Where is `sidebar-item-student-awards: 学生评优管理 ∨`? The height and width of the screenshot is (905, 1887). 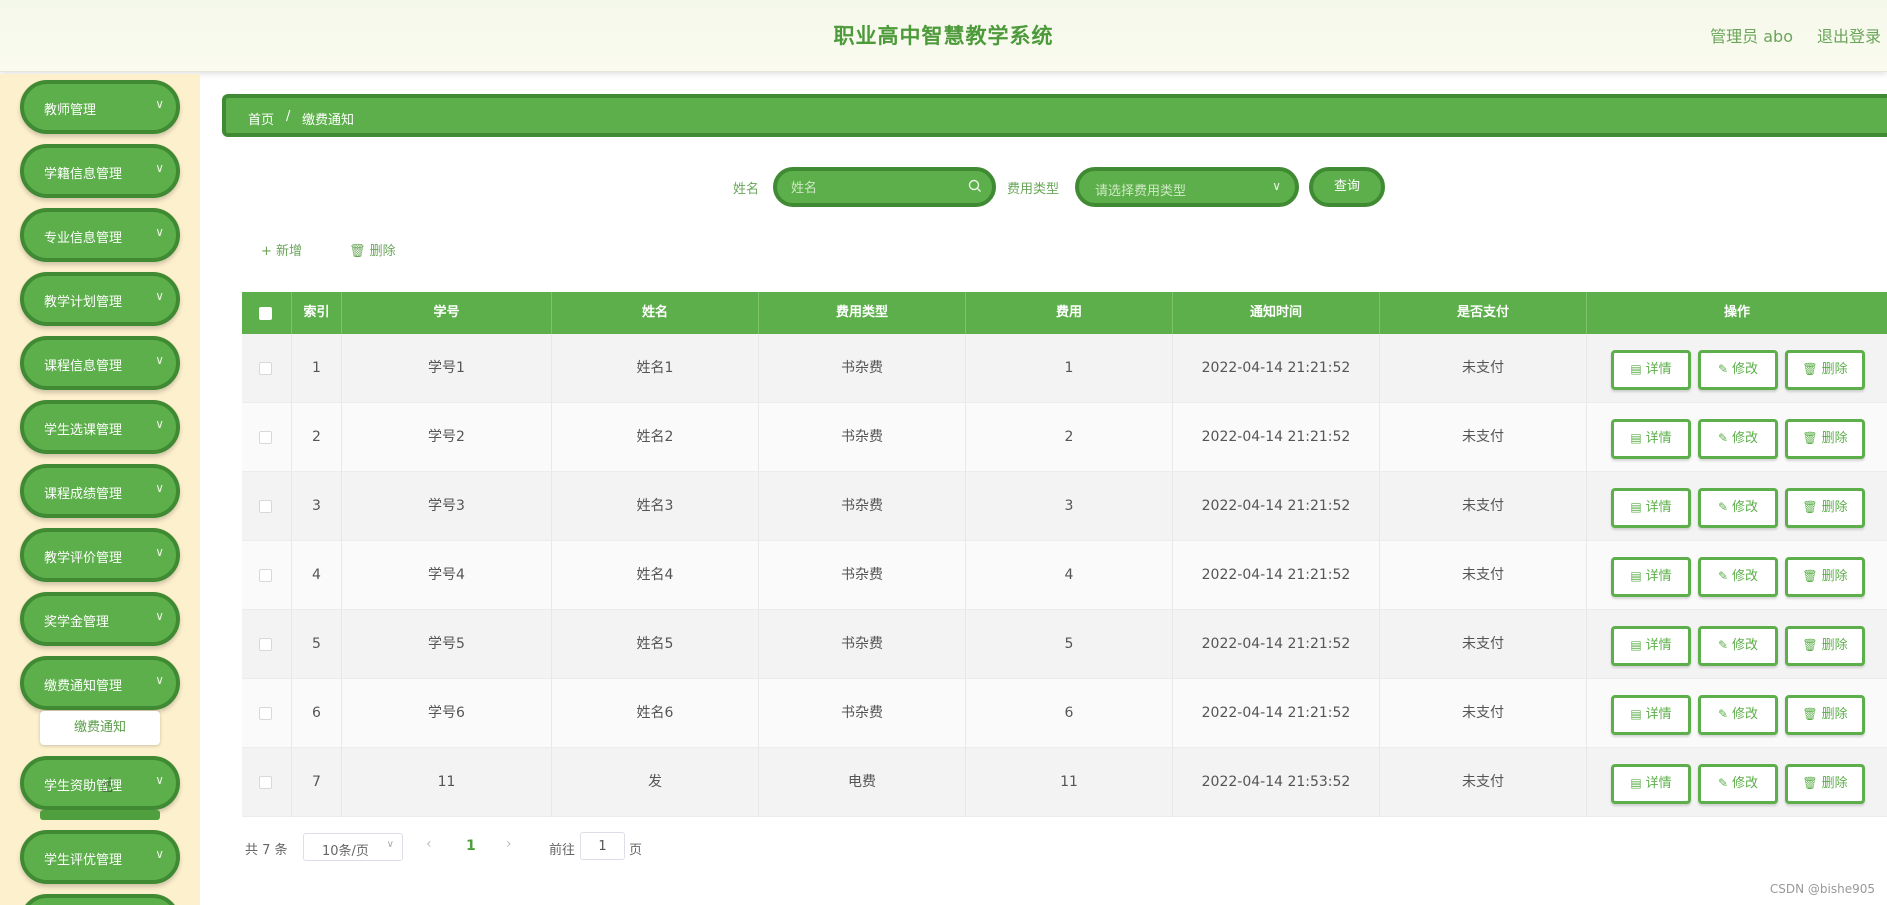 sidebar-item-student-awards: 学生评优管理 ∨ is located at coordinates (100, 857).